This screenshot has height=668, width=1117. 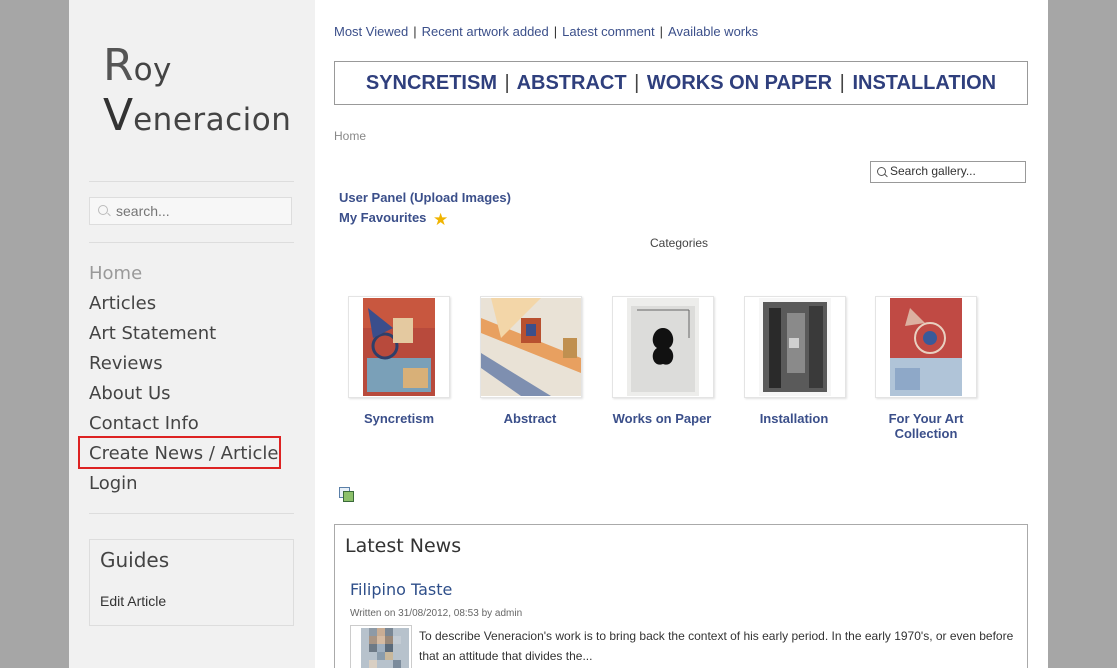 What do you see at coordinates (118, 65) in the screenshot?
I see `logo-initial-r: R` at bounding box center [118, 65].